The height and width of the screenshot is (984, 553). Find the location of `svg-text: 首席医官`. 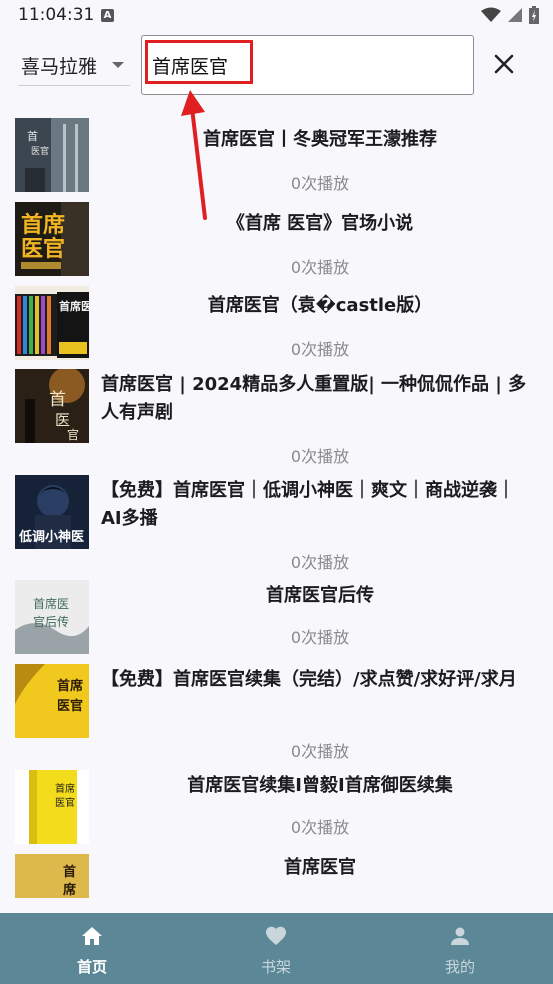

svg-text: 首席医官 is located at coordinates (74, 306).